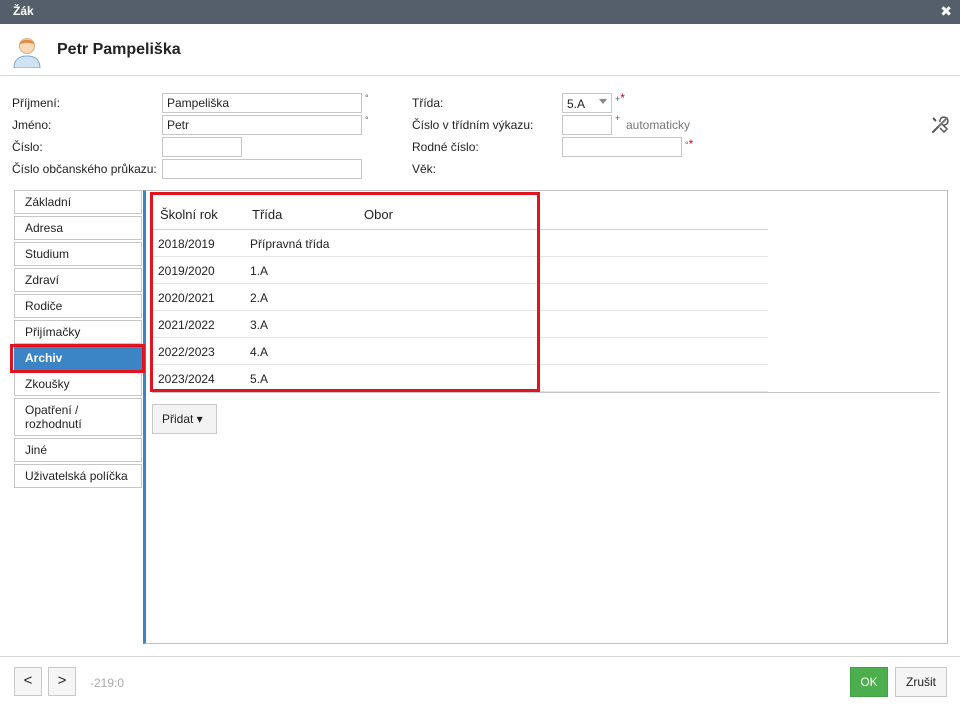  Describe the element at coordinates (186, 325) in the screenshot. I see `cell-year: 2021/2022` at that location.